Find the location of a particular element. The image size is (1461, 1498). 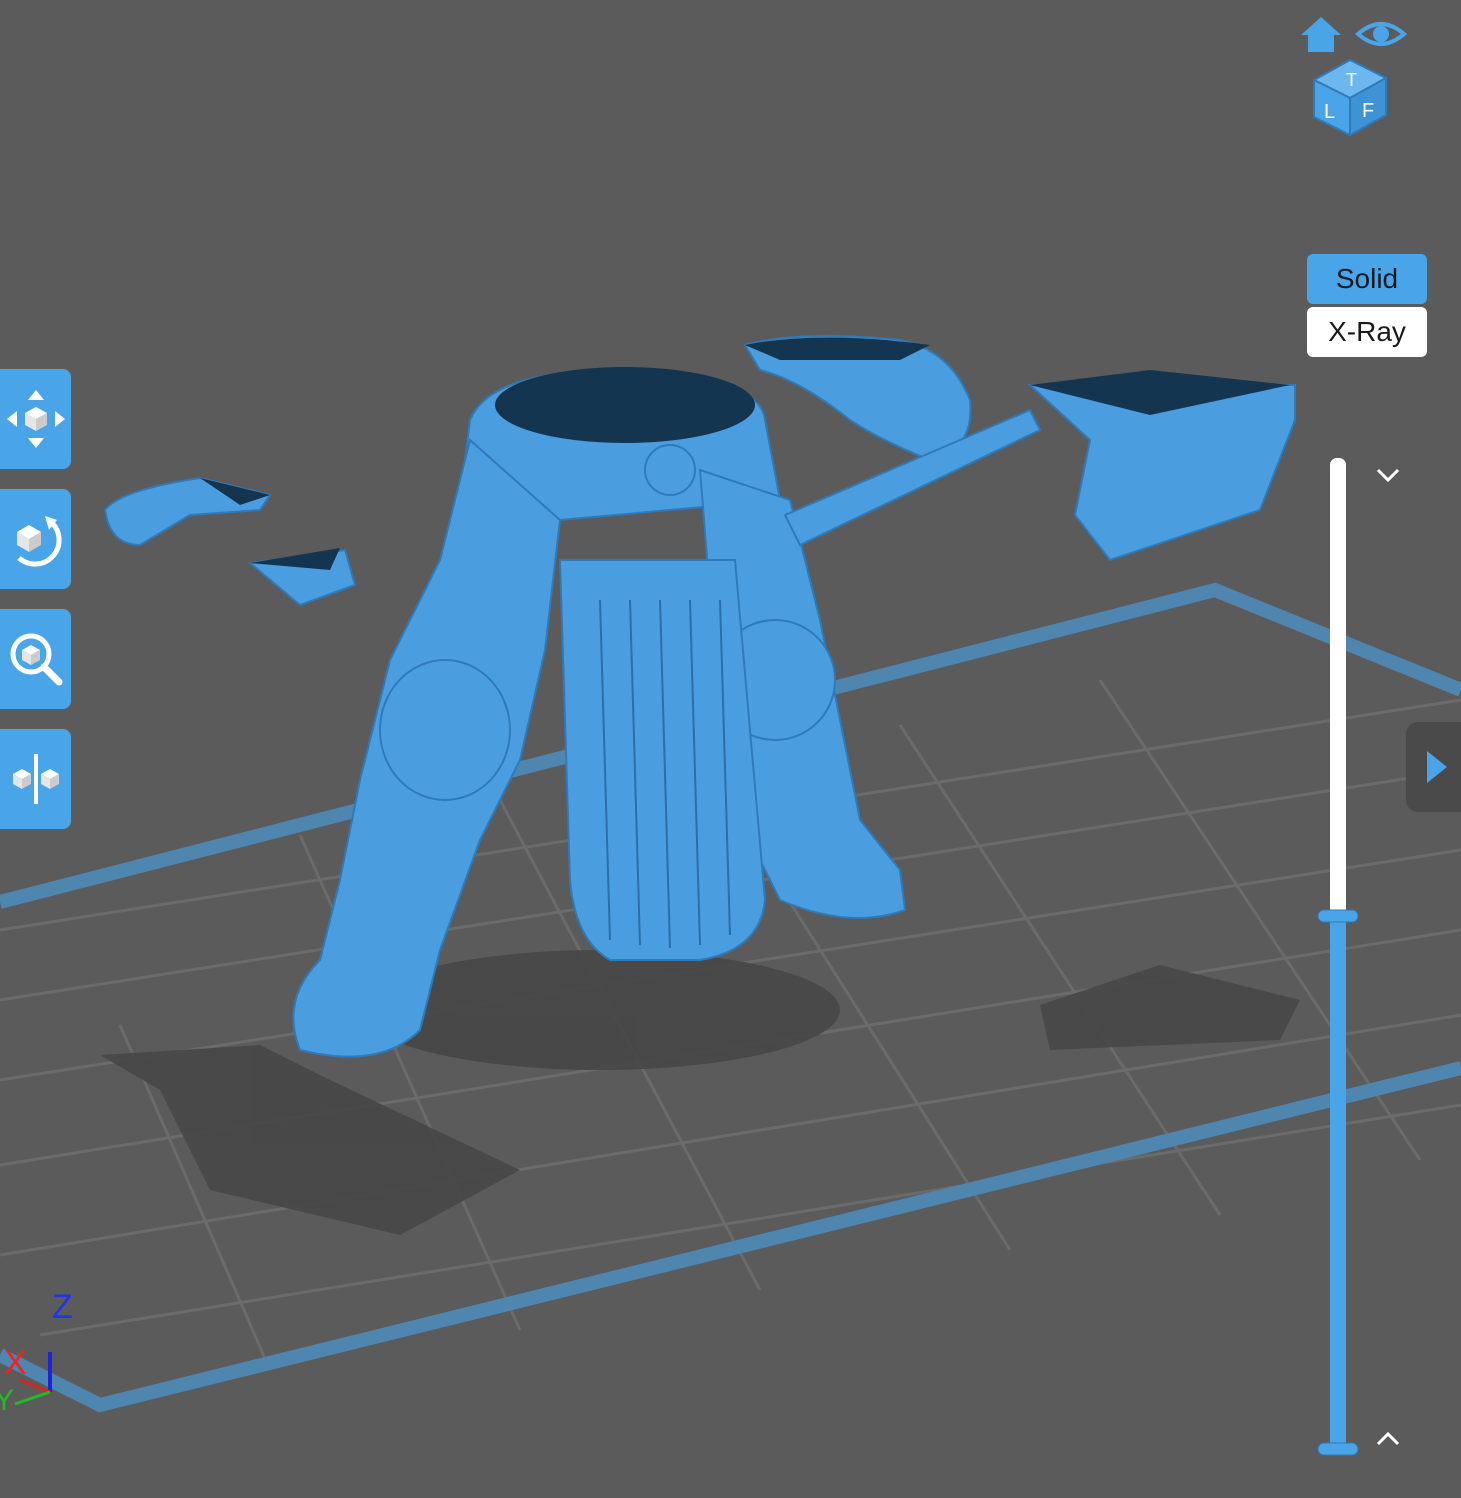

rotate-cube-icon is located at coordinates (39, 541).